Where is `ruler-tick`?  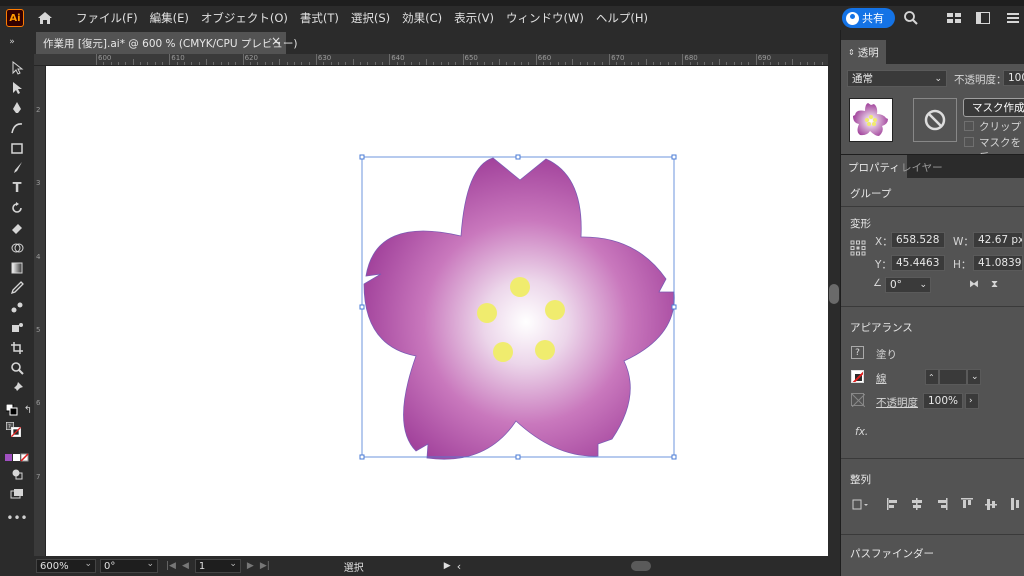 ruler-tick is located at coordinates (96, 59).